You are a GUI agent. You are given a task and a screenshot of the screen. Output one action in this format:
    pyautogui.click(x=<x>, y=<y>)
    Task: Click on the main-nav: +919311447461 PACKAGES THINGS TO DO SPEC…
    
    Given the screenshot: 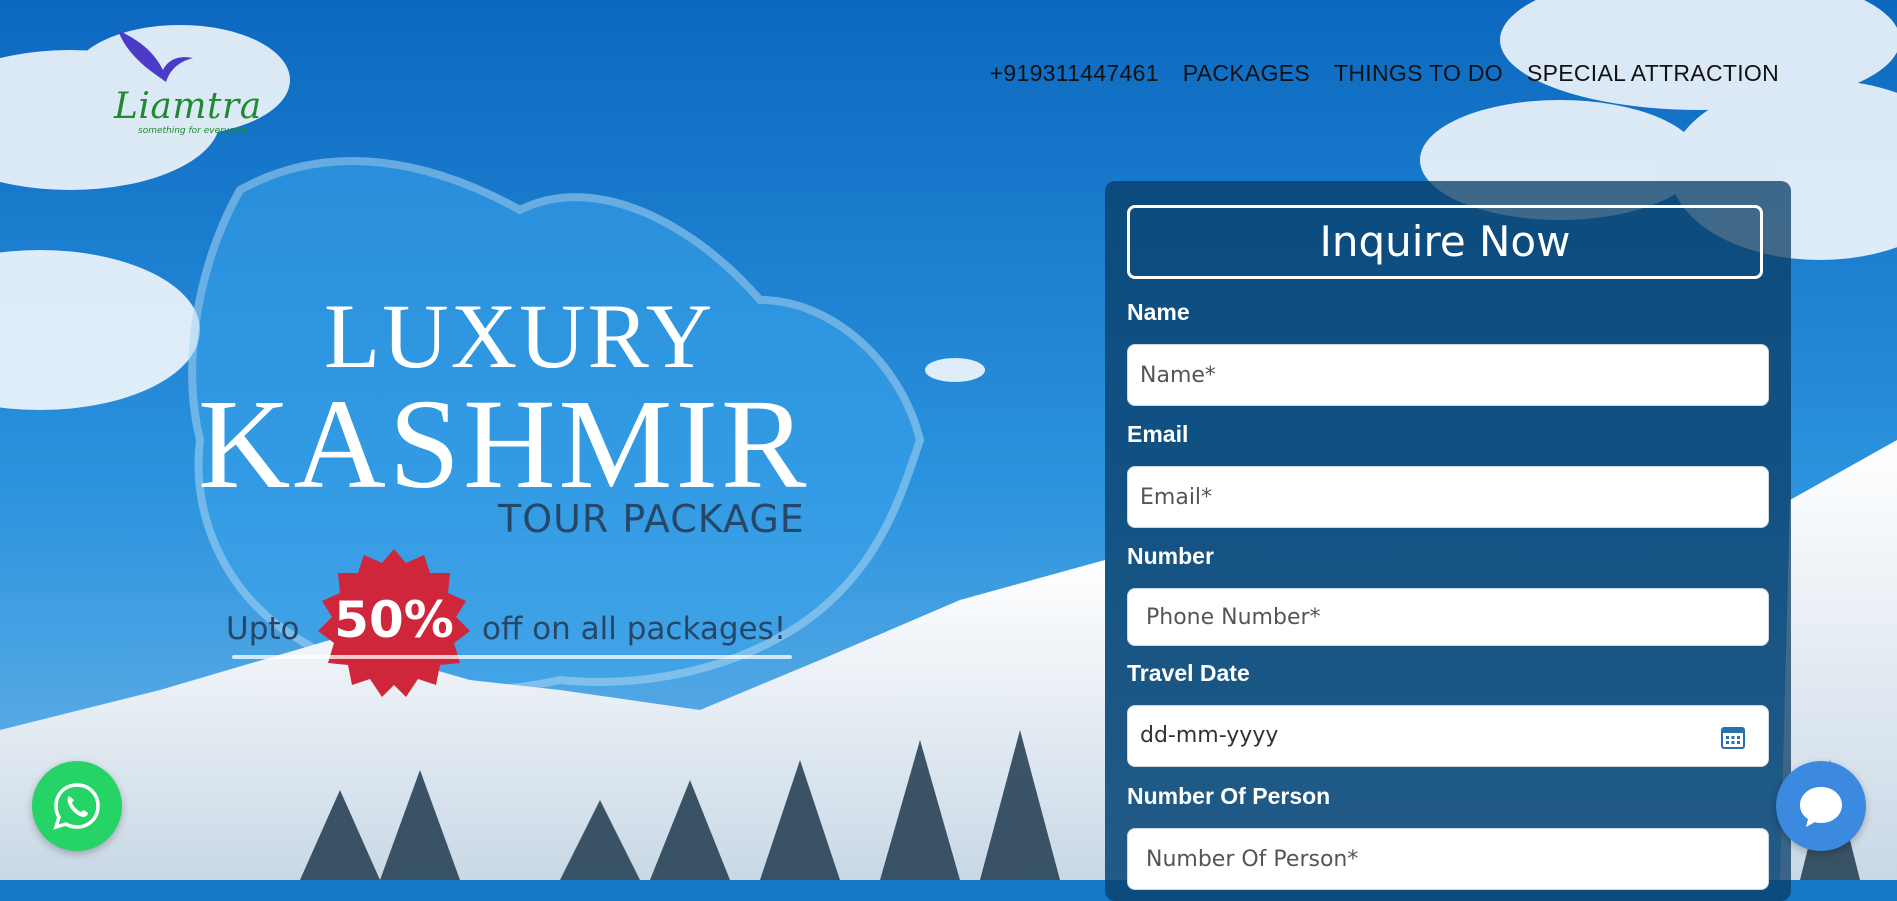 What is the action you would take?
    pyautogui.click(x=1384, y=73)
    